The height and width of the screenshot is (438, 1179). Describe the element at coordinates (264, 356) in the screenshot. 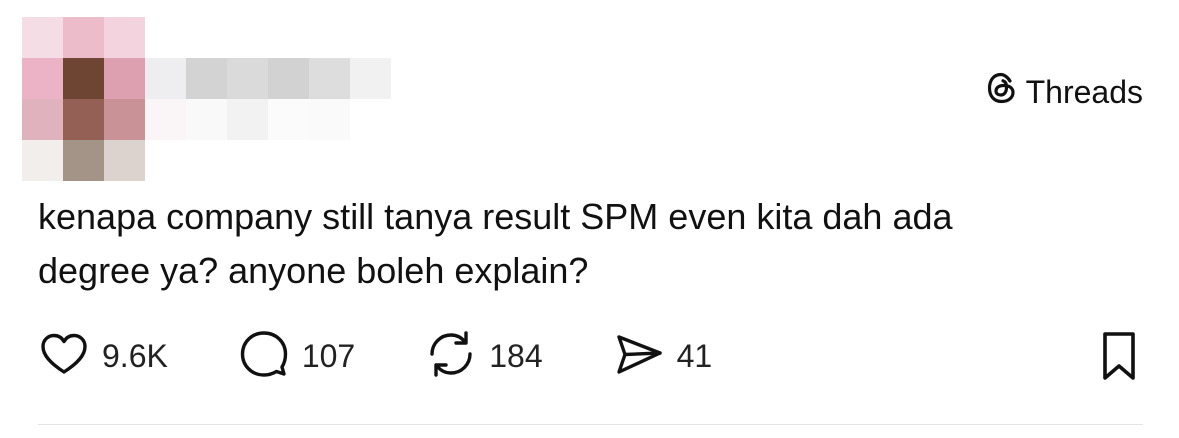

I see `comment-icon` at that location.